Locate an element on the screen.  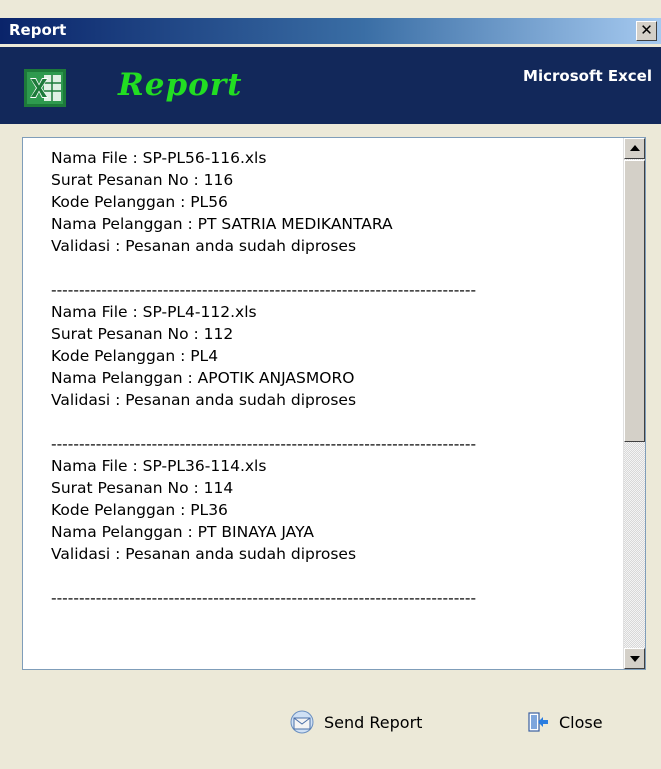
window-titlebar: Report ✕ is located at coordinates (330, 31).